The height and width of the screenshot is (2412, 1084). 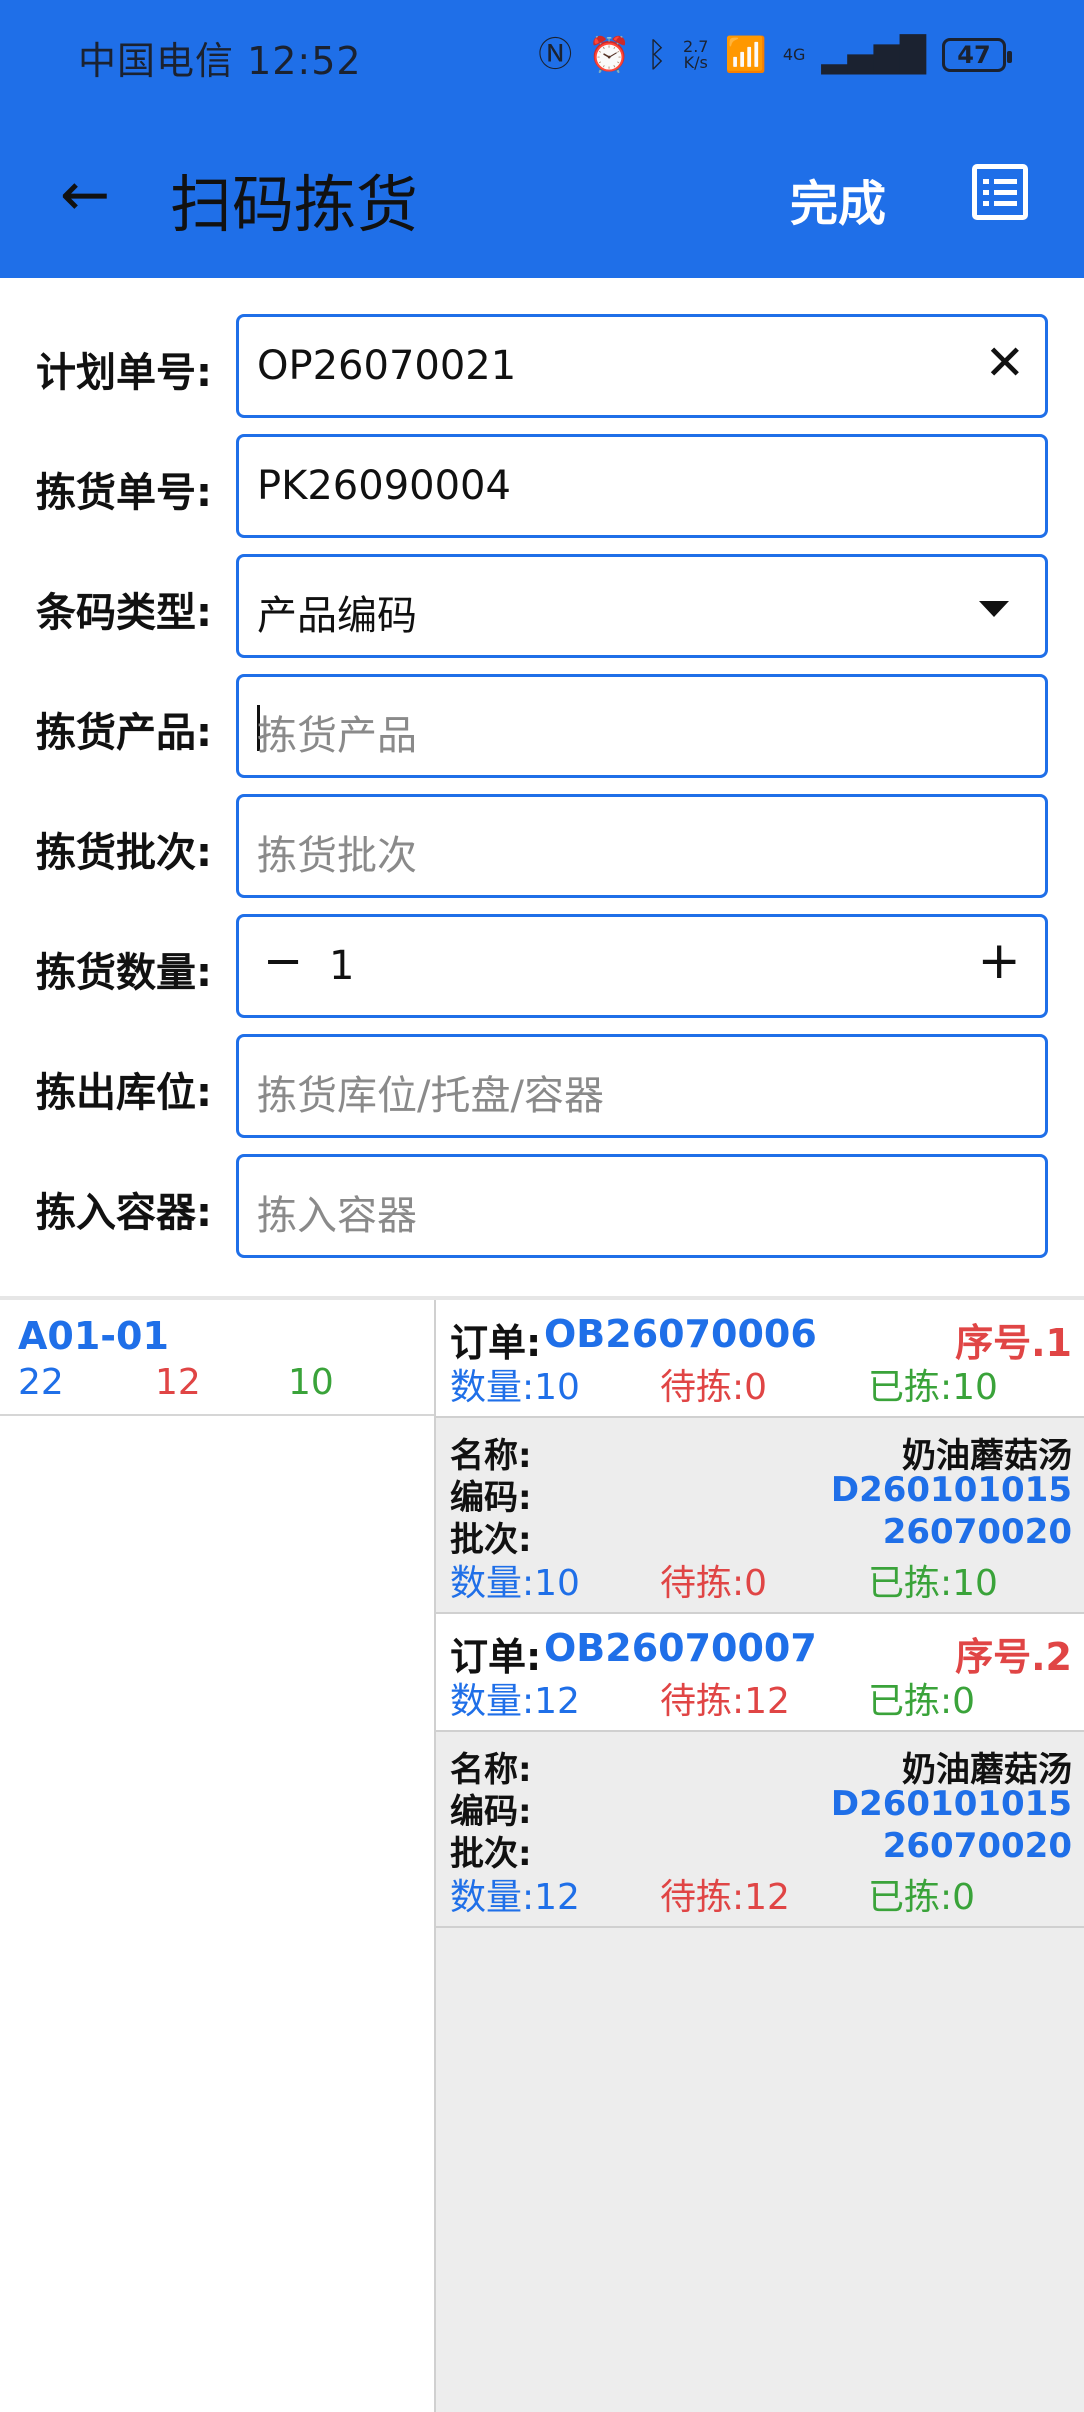 What do you see at coordinates (642, 366) in the screenshot?
I see `plan-no-input: OP26070021 ✕` at bounding box center [642, 366].